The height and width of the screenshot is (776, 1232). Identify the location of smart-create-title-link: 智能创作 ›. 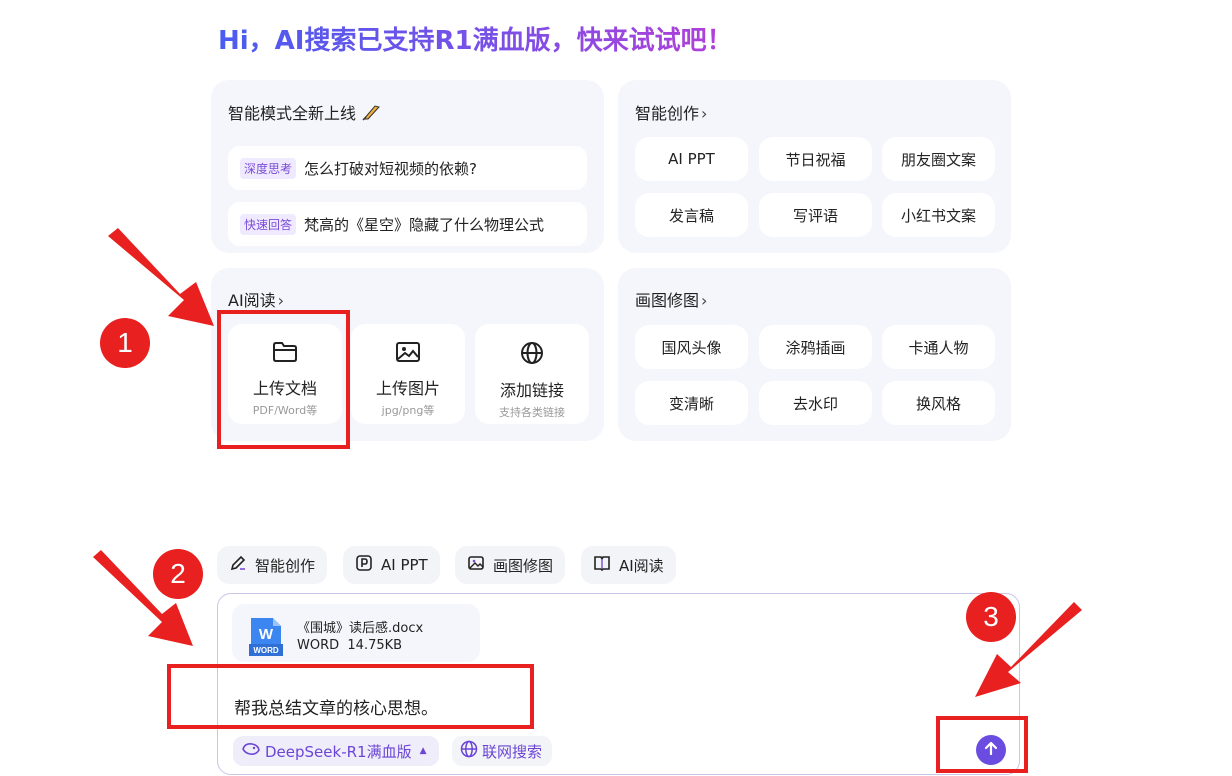
(671, 112).